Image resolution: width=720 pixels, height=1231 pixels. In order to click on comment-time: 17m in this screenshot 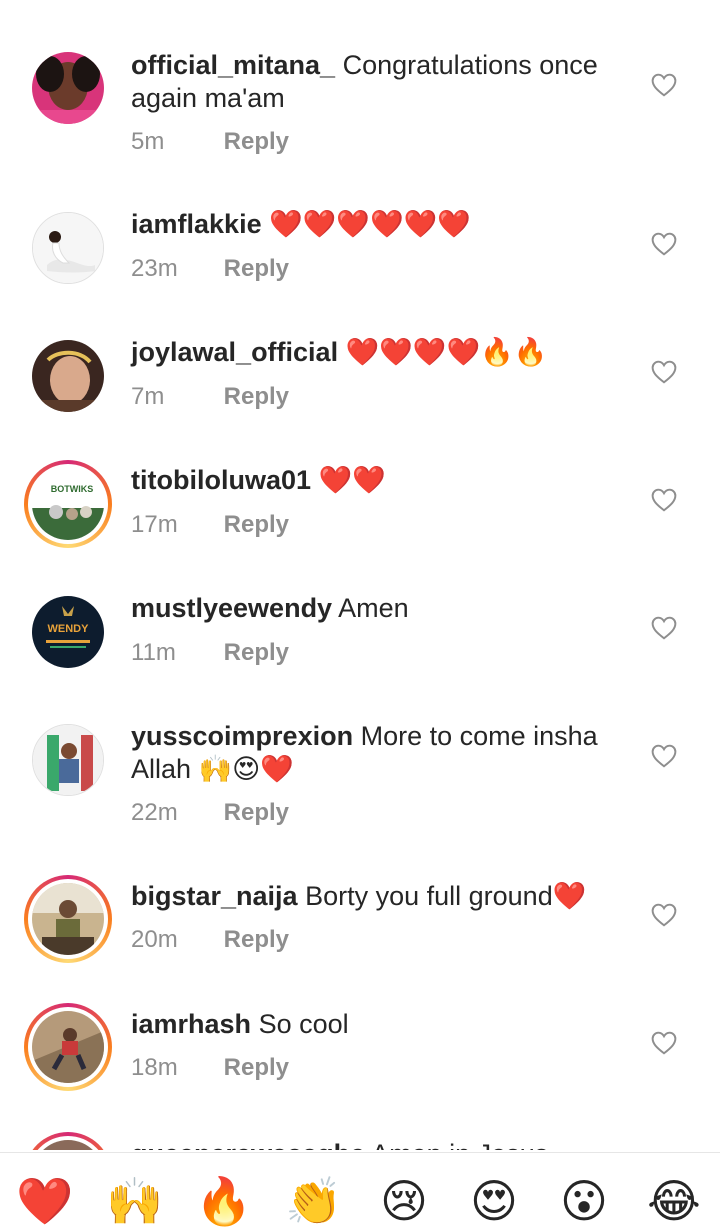, I will do `click(154, 524)`.